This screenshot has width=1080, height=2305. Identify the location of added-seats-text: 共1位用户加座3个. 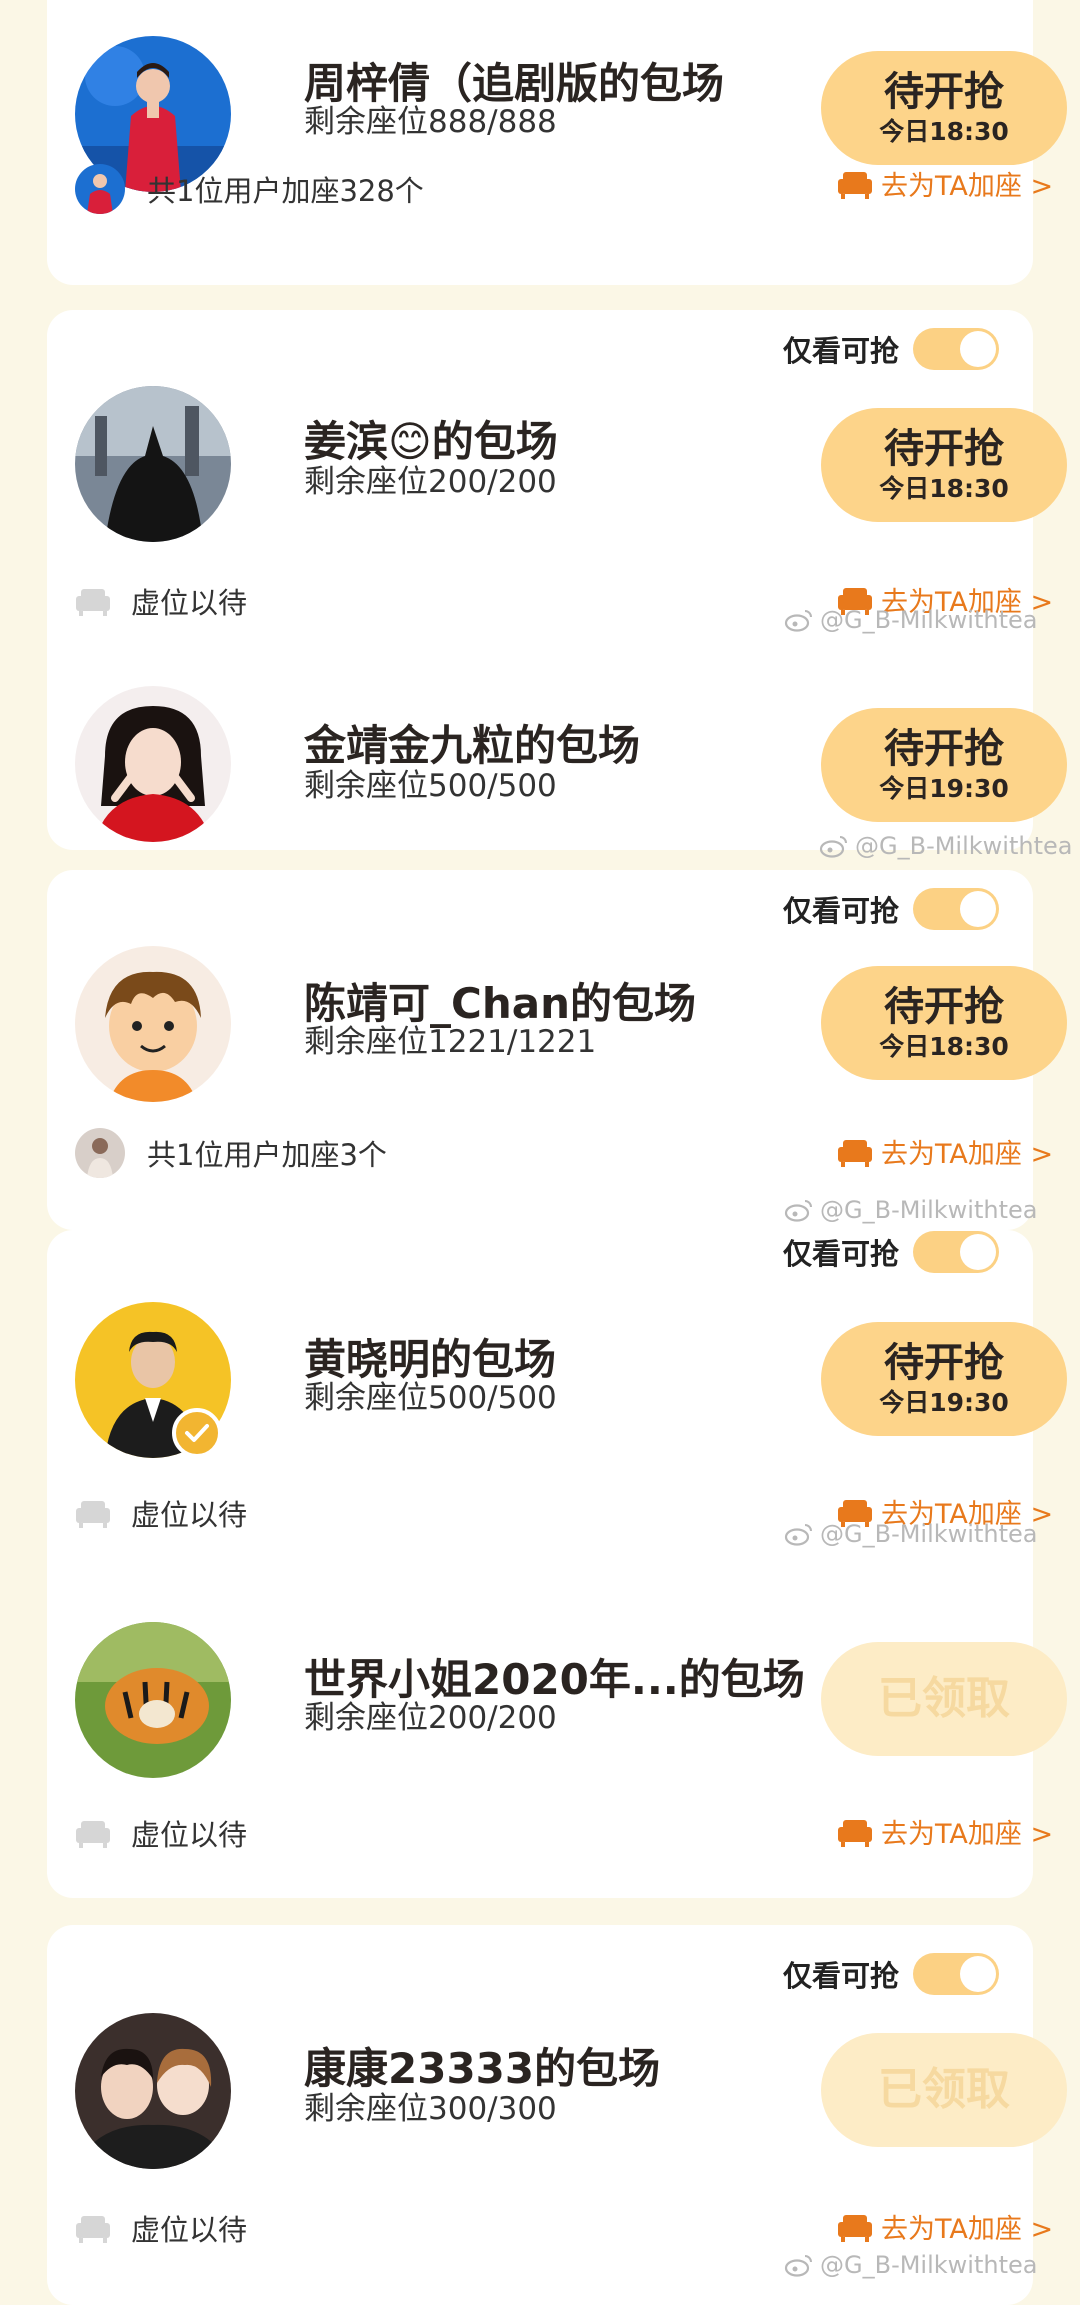
(267, 1155).